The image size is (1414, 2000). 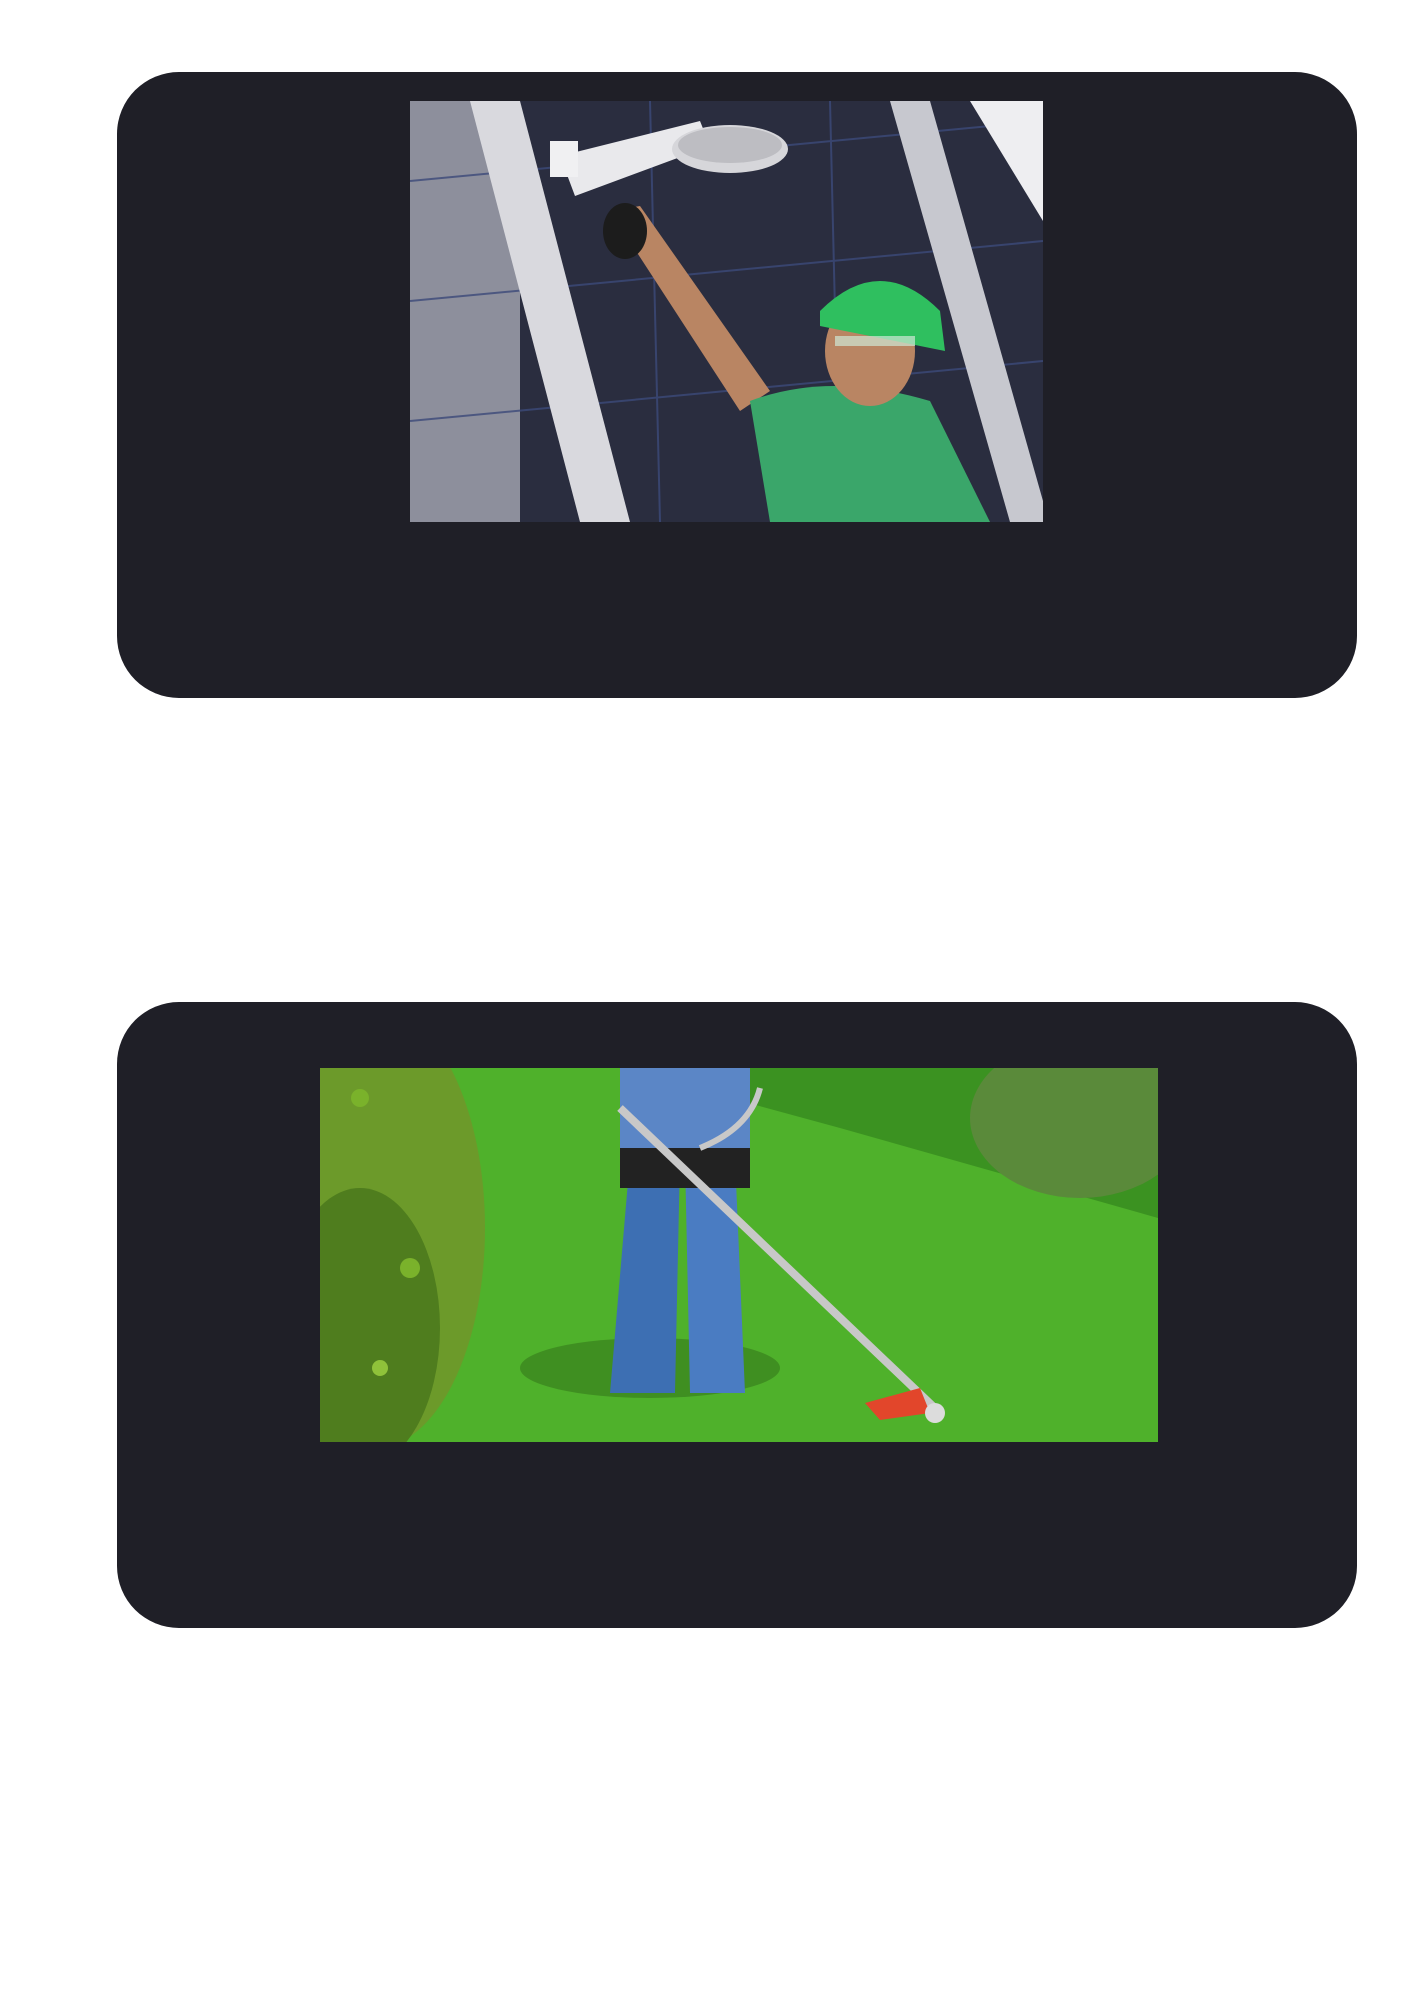 I want to click on plumbing-photo-drawing, so click(x=726, y=311).